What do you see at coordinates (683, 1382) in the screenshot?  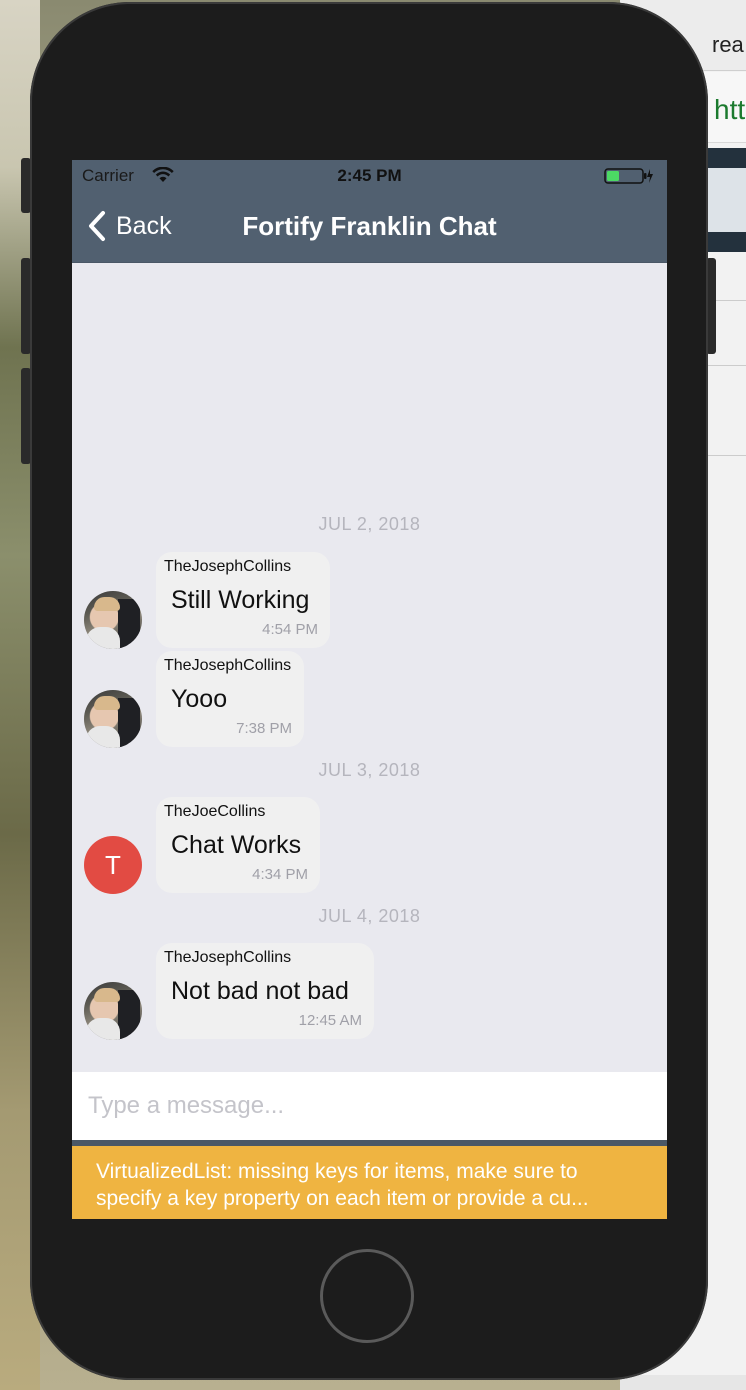 I see `browser-bottom-bar` at bounding box center [683, 1382].